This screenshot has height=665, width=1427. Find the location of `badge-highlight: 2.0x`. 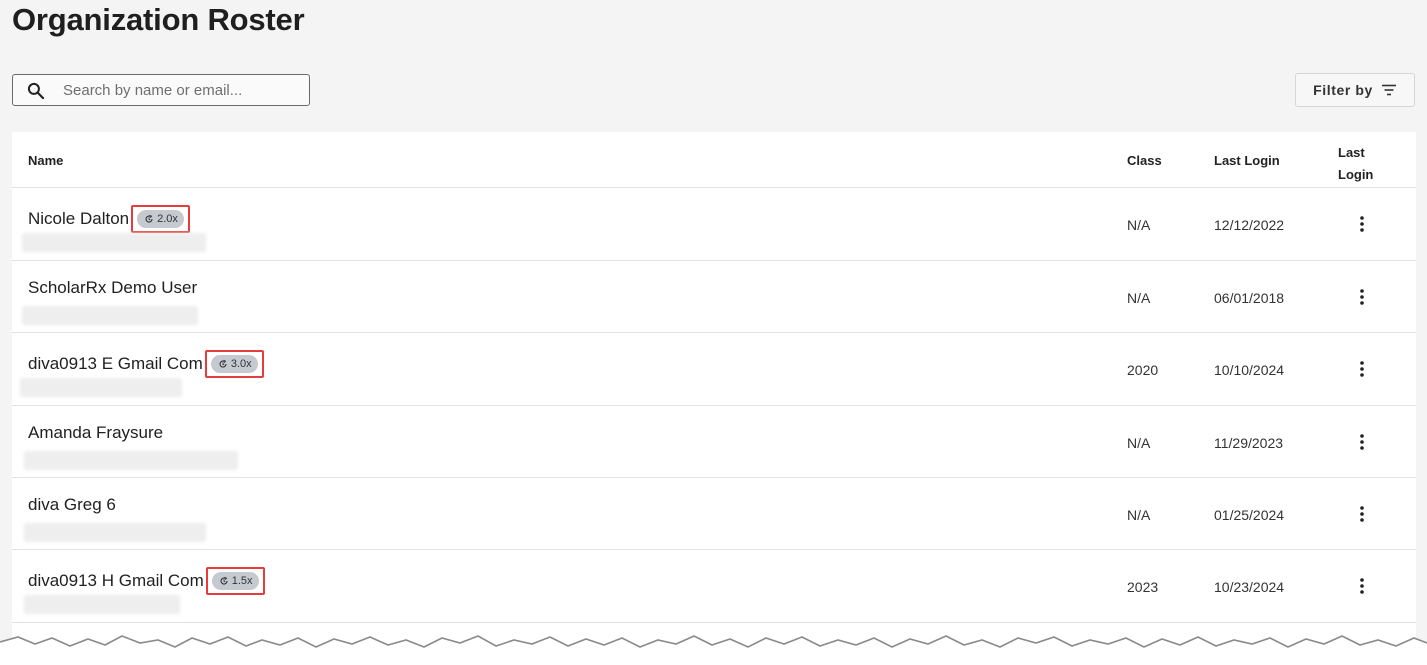

badge-highlight: 2.0x is located at coordinates (160, 219).